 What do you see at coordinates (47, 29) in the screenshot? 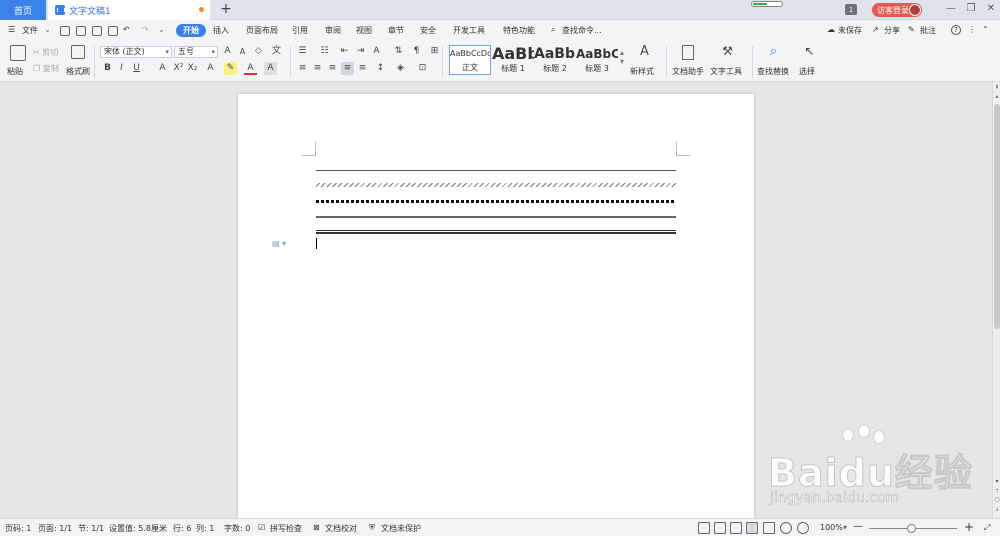
I see `chevron-down-icon: ⌄` at bounding box center [47, 29].